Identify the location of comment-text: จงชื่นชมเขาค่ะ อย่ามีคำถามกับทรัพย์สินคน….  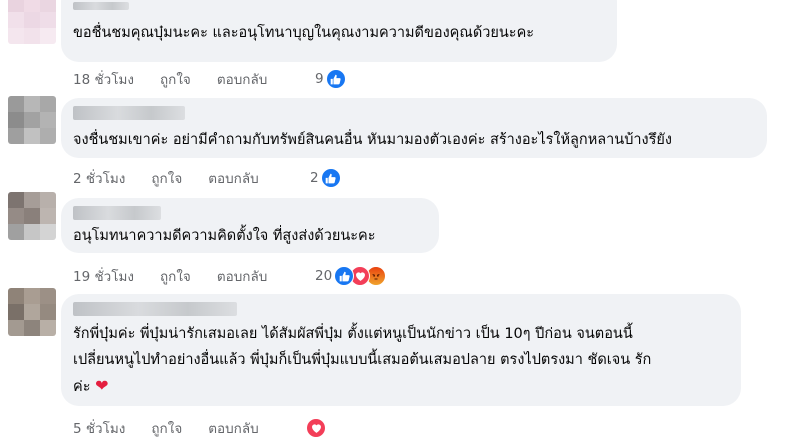
(372, 140).